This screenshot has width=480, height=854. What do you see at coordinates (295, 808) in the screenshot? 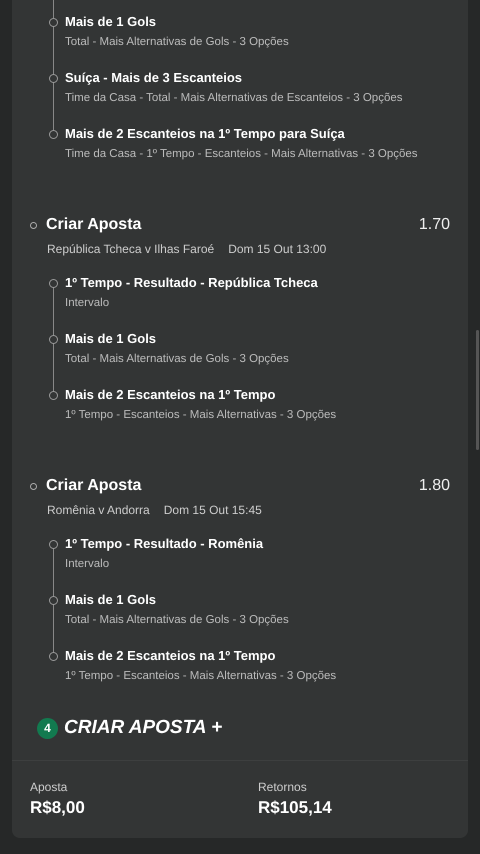
I see `summary-value: R$105,14` at bounding box center [295, 808].